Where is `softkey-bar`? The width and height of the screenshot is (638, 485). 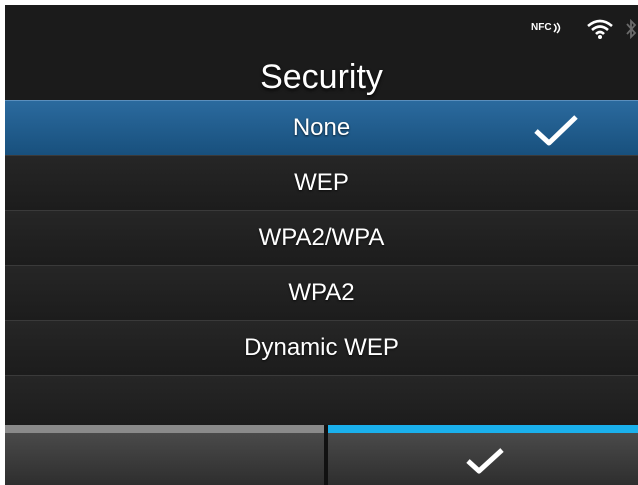 softkey-bar is located at coordinates (321, 455).